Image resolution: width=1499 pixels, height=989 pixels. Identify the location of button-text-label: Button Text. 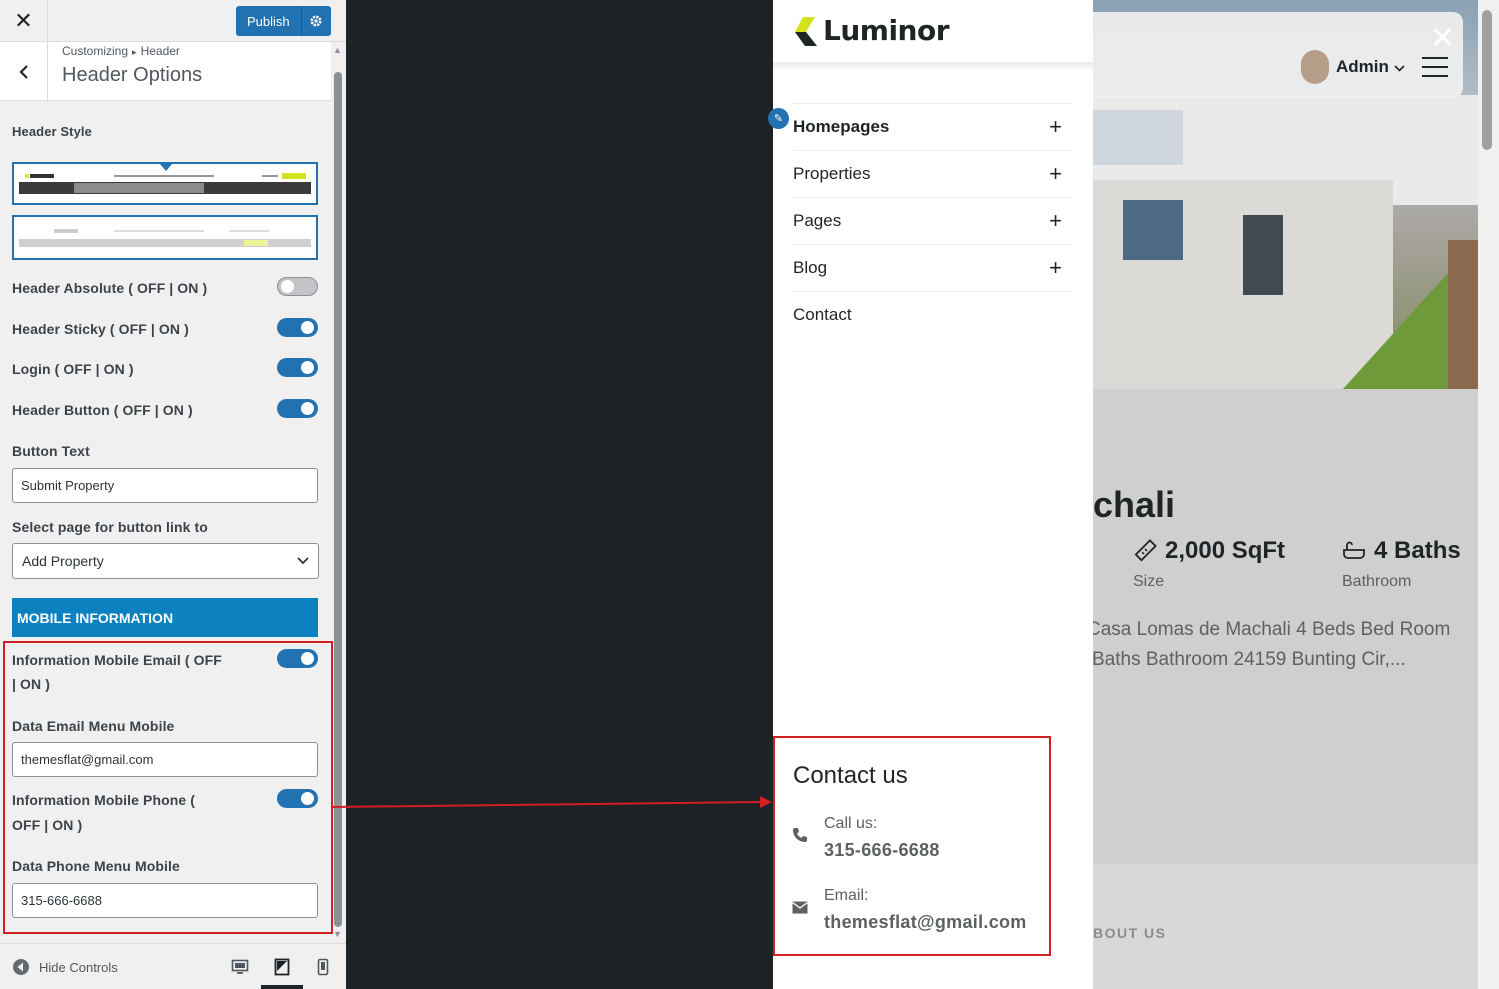
(51, 451).